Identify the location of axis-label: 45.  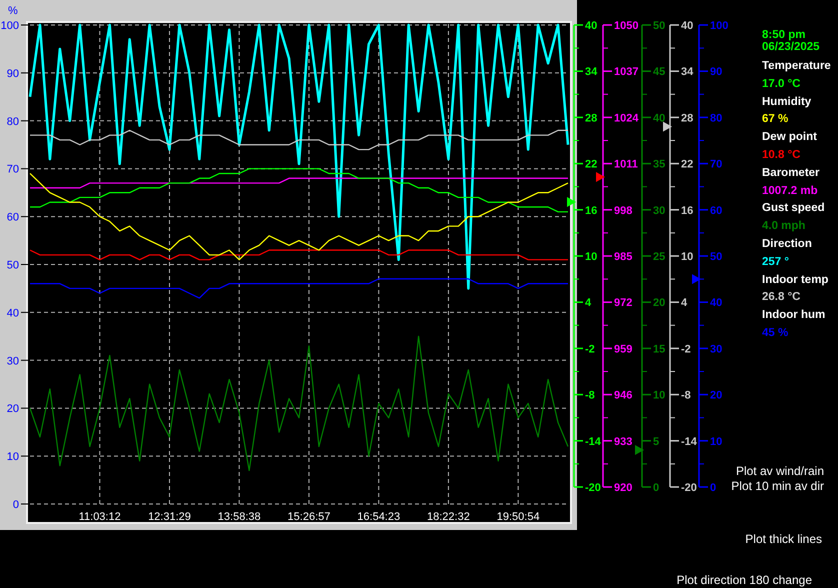
(659, 72).